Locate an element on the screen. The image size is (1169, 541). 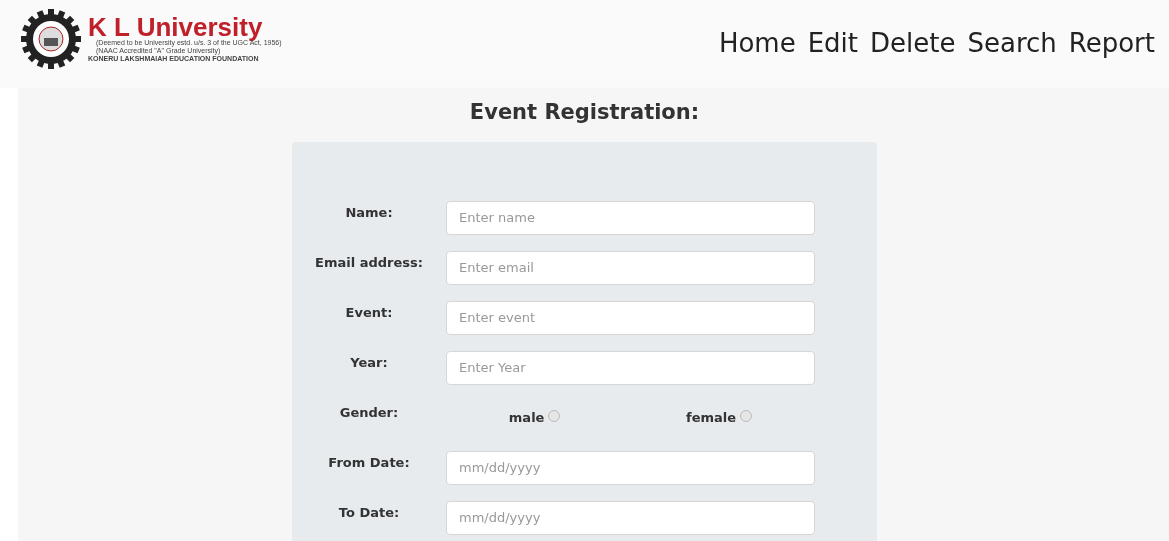
radio-label: male is located at coordinates (526, 417).